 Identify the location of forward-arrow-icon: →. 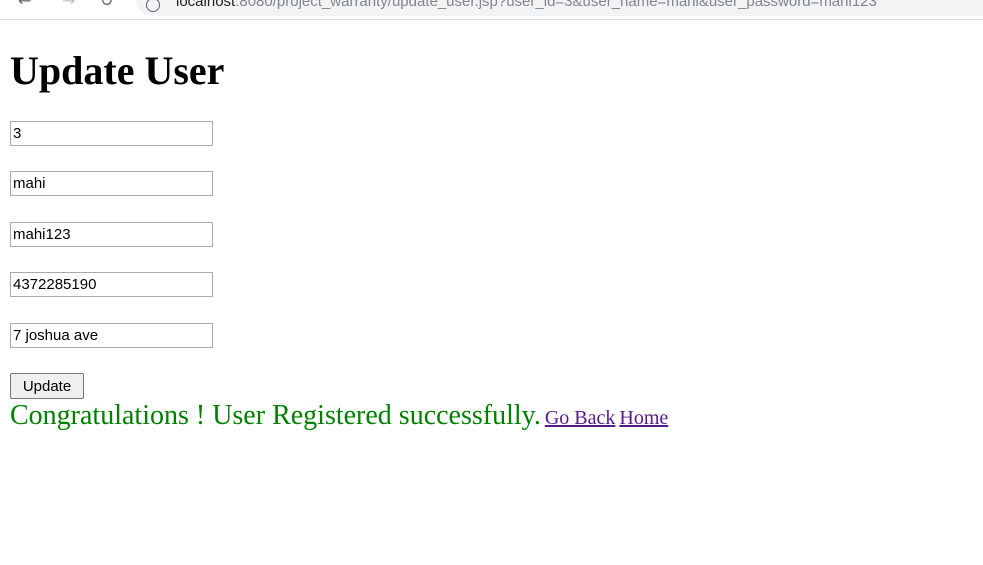
(68, 5).